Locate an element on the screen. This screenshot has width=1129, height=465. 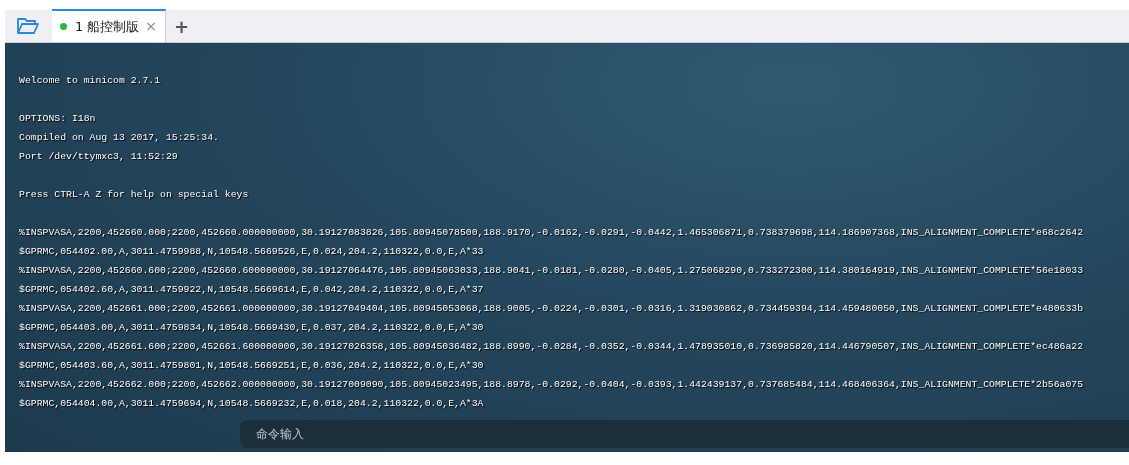
tab-title: 船控制版 is located at coordinates (114, 26).